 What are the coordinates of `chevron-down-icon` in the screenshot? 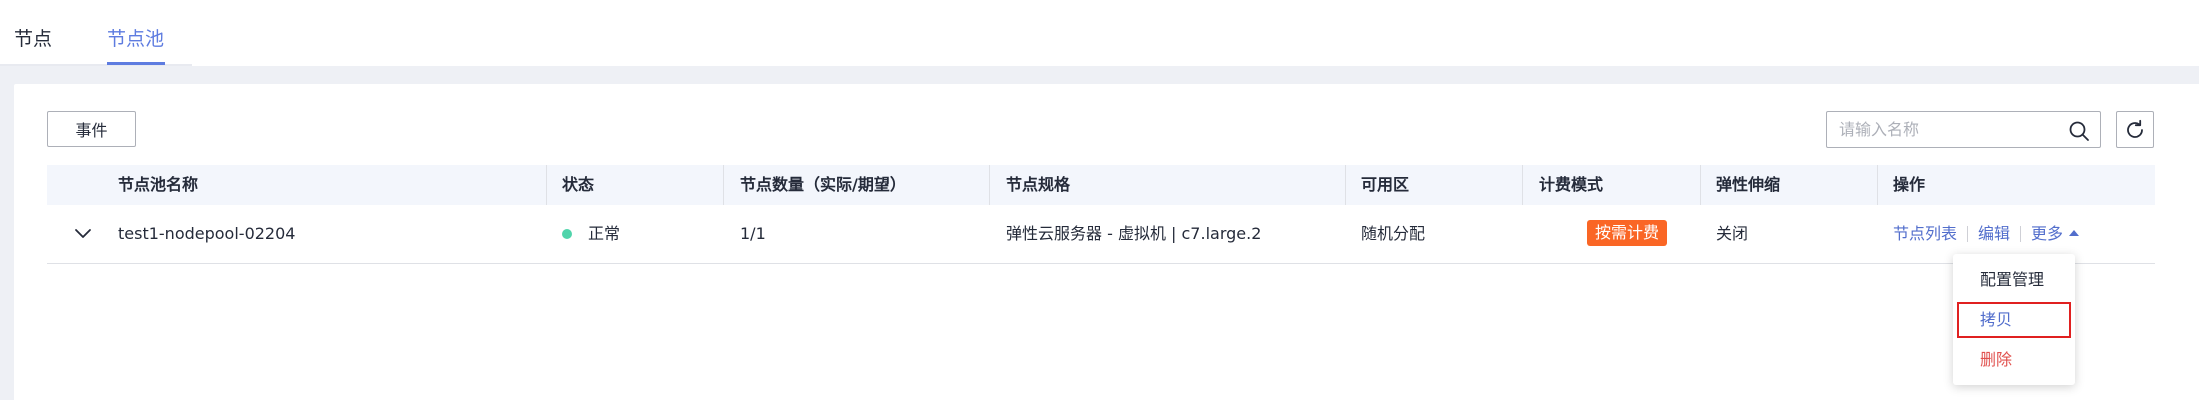 It's located at (83, 234).